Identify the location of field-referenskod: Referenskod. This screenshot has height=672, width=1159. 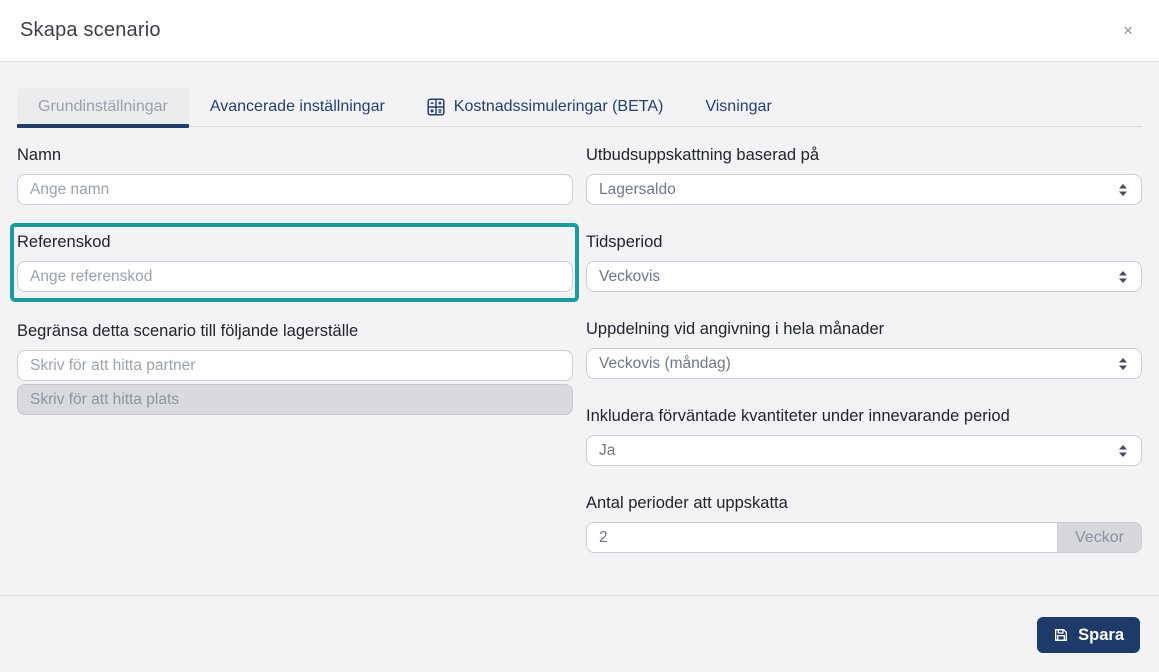
(295, 261).